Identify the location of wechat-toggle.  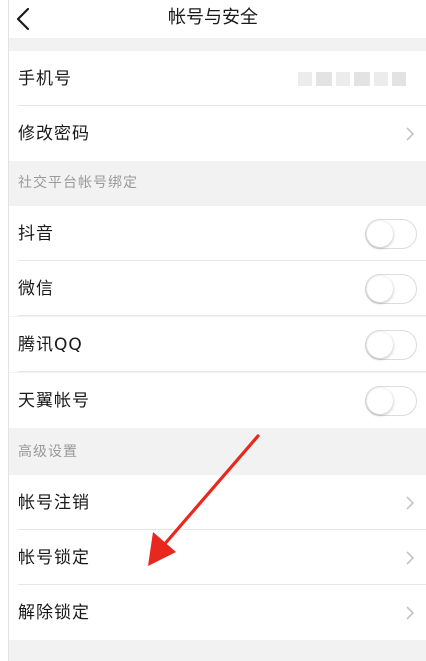
(391, 289).